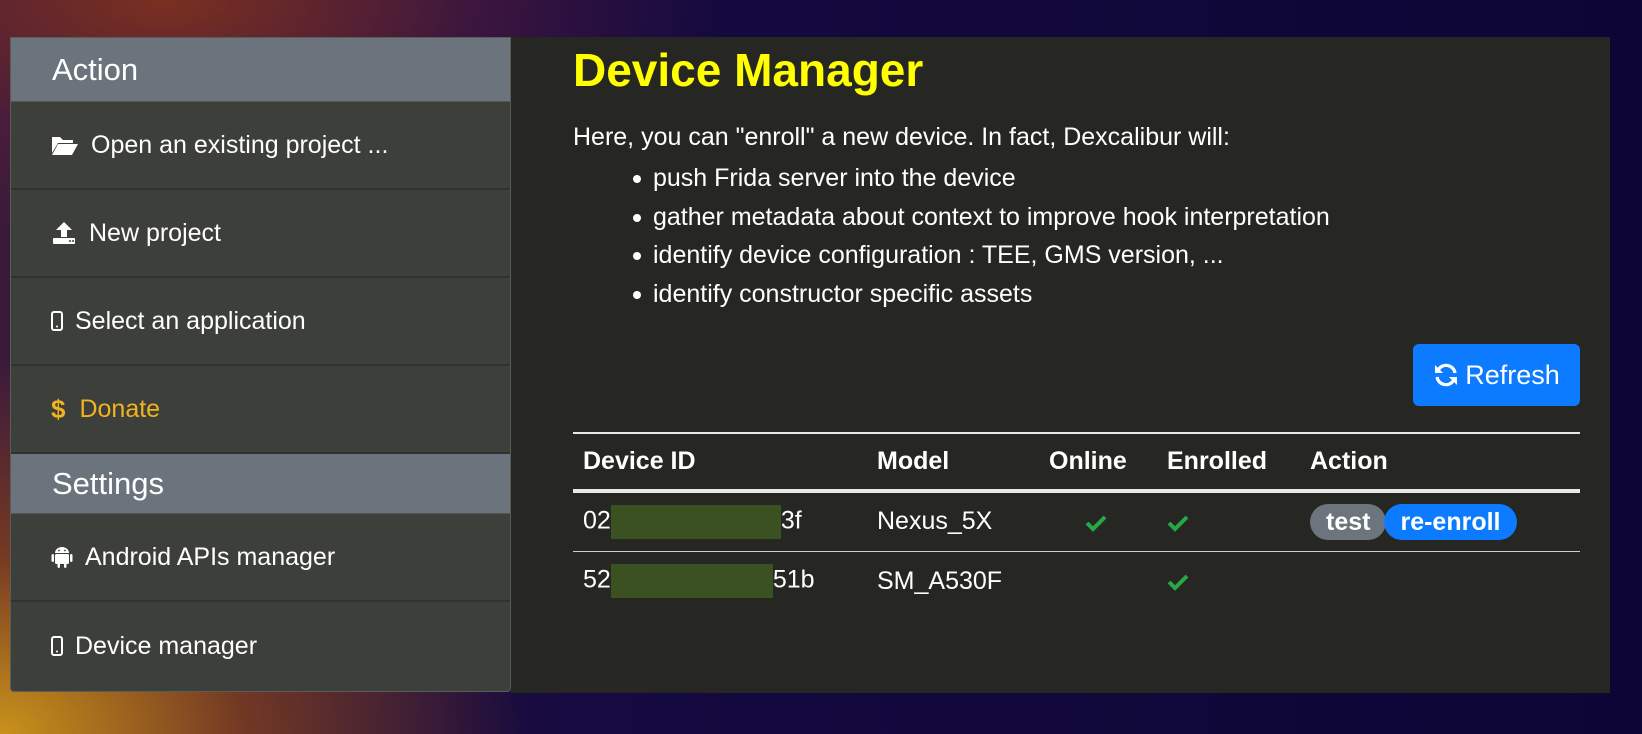  I want to click on sidebar-section-settings: Settings, so click(260, 484).